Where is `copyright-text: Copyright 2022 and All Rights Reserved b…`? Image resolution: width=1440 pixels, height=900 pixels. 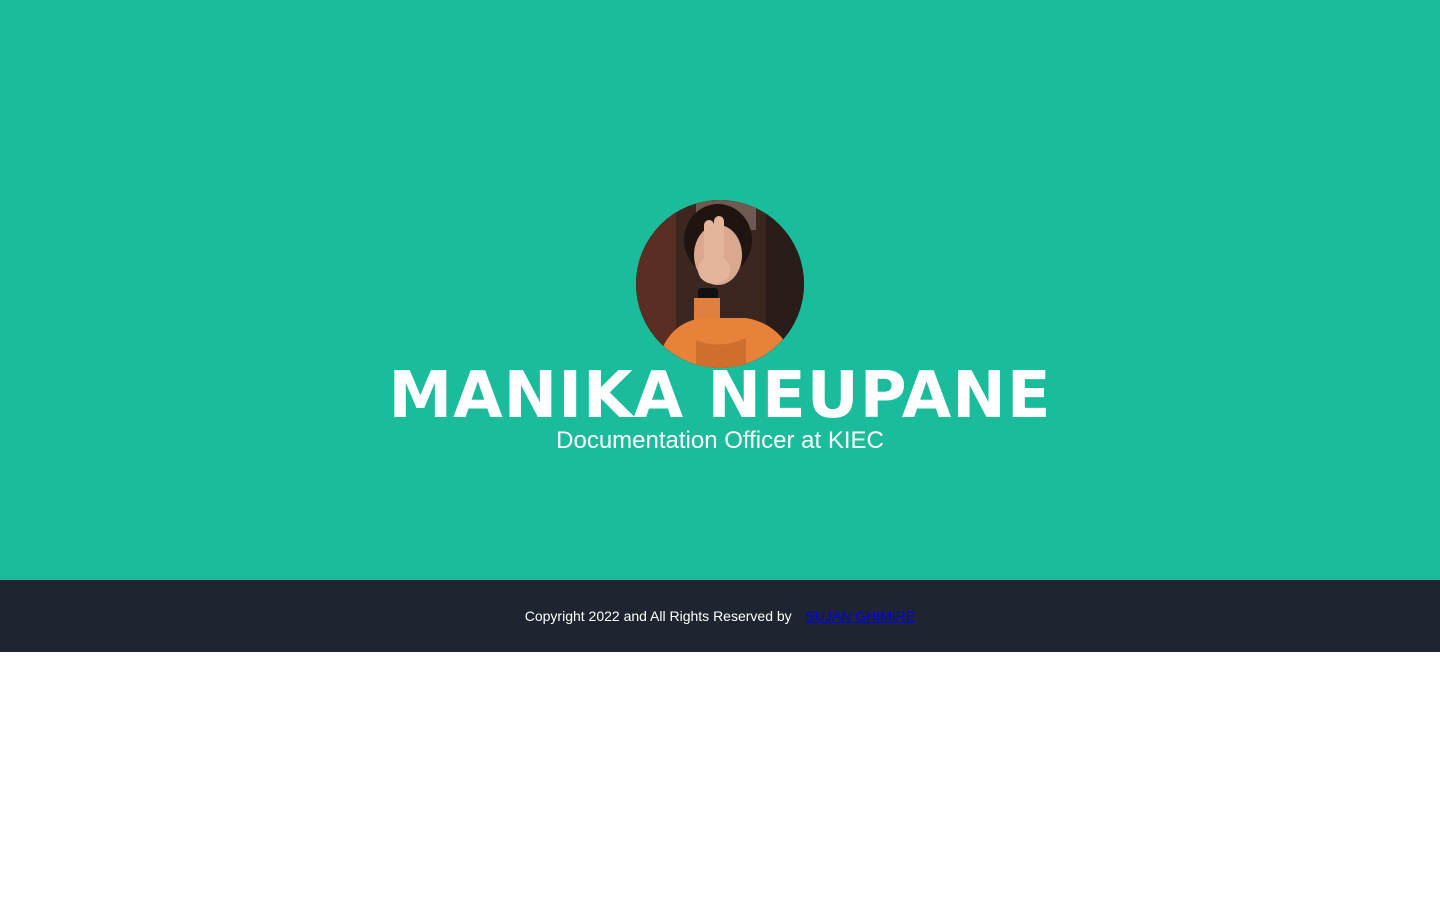
copyright-text: Copyright 2022 and All Rights Reserved b… is located at coordinates (658, 616).